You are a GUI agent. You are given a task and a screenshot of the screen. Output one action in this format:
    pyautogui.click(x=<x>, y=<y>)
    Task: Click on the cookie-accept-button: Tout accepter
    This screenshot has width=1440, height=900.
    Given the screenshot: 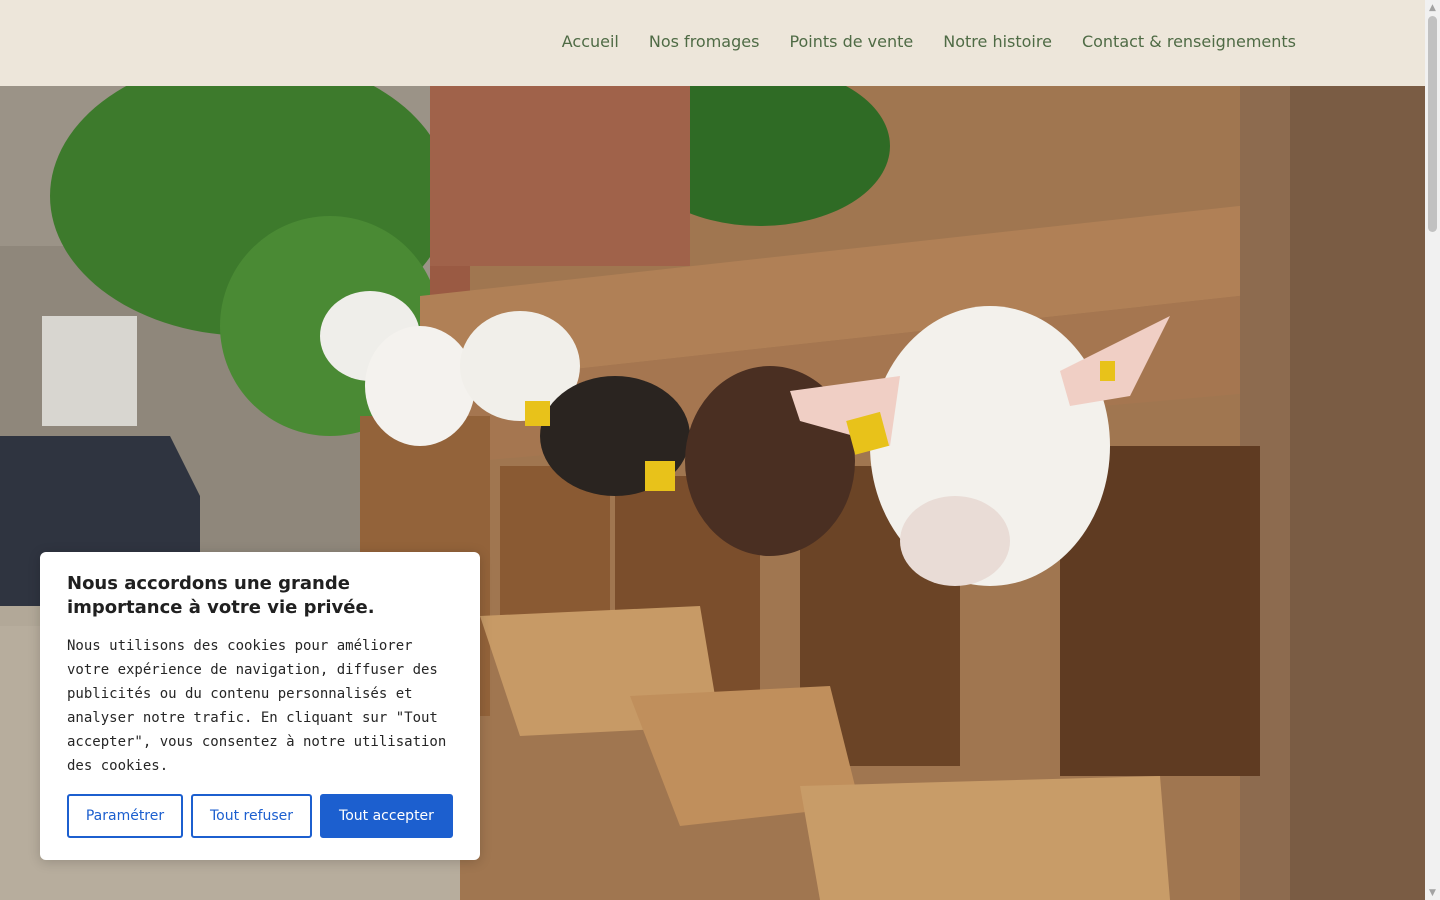 What is the action you would take?
    pyautogui.click(x=386, y=816)
    